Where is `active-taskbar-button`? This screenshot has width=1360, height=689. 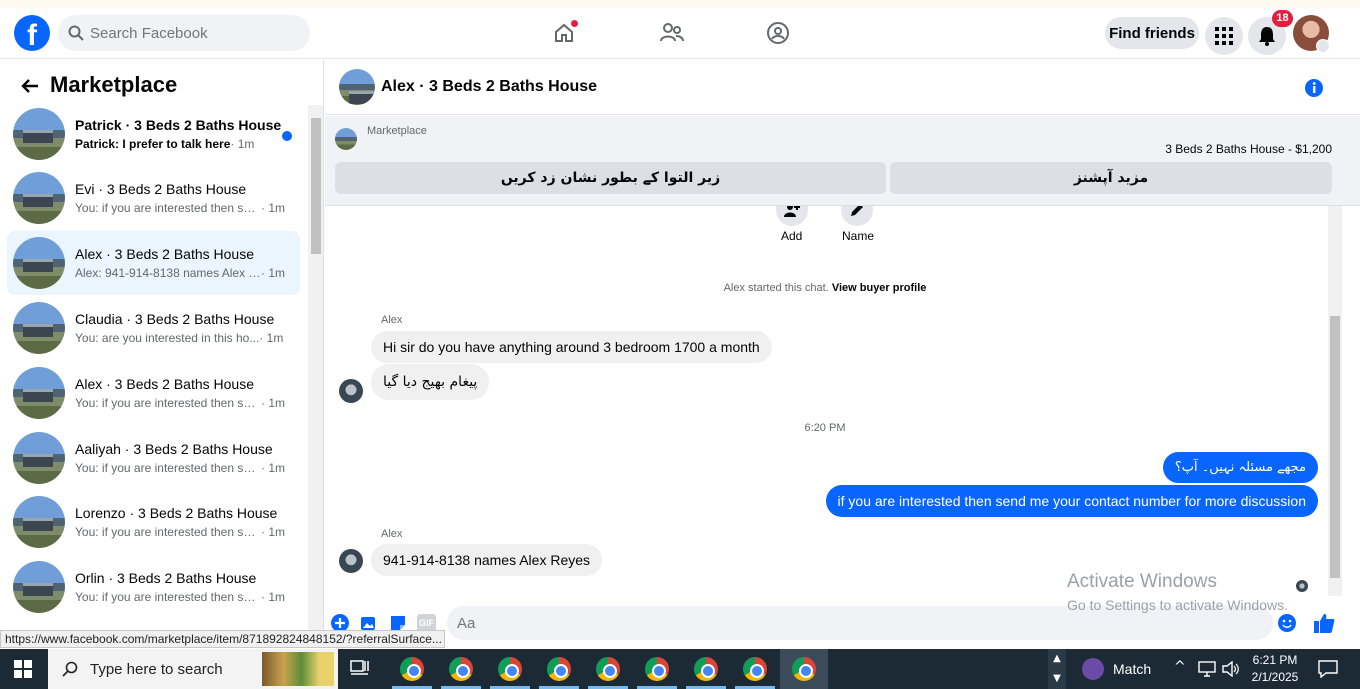
active-taskbar-button is located at coordinates (804, 669).